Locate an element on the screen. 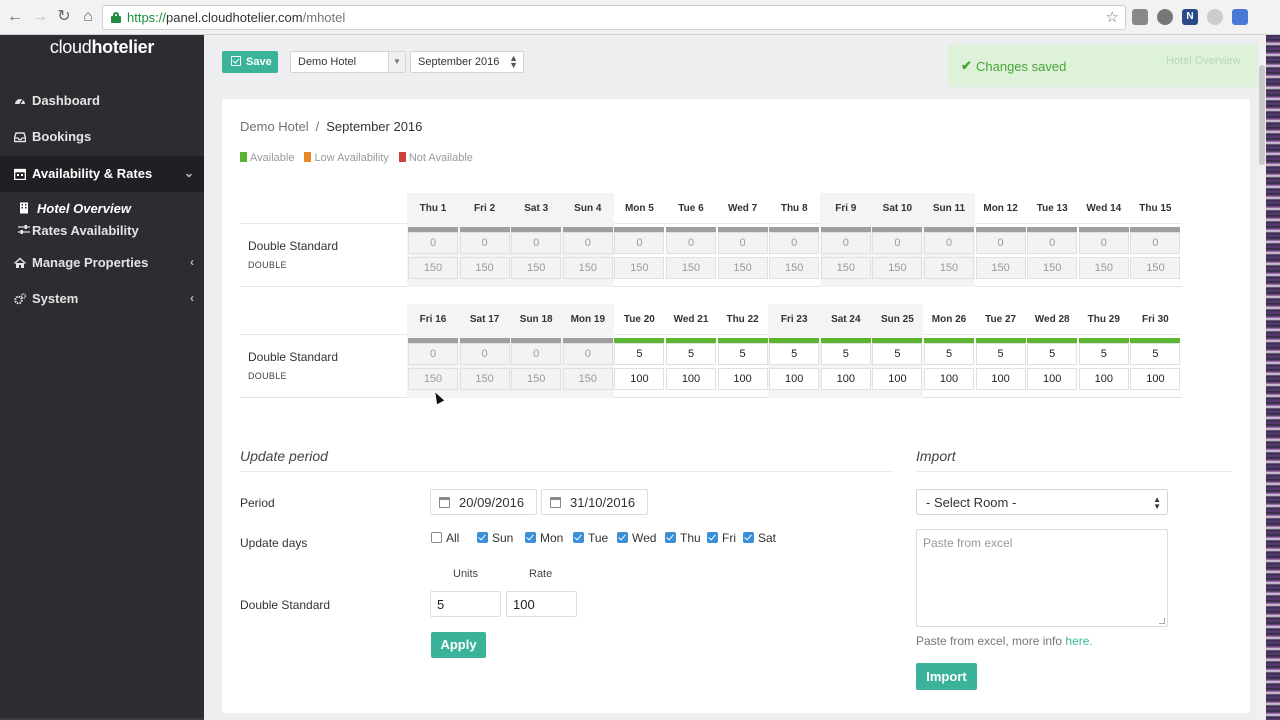 This screenshot has height=720, width=1280. home-icon: ⌂ is located at coordinates (88, 17).